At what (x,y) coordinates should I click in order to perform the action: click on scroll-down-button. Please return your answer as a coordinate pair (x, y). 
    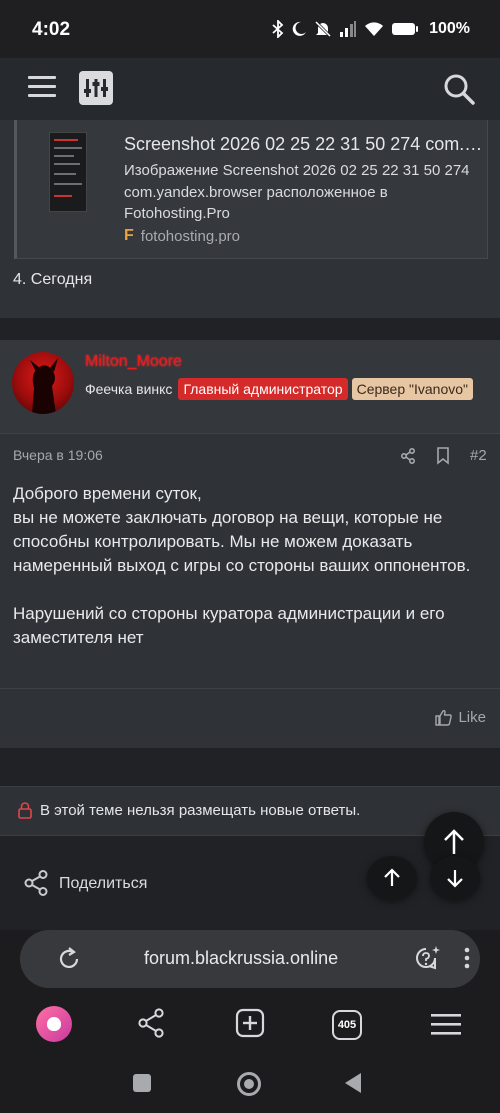
    Looking at the image, I should click on (455, 878).